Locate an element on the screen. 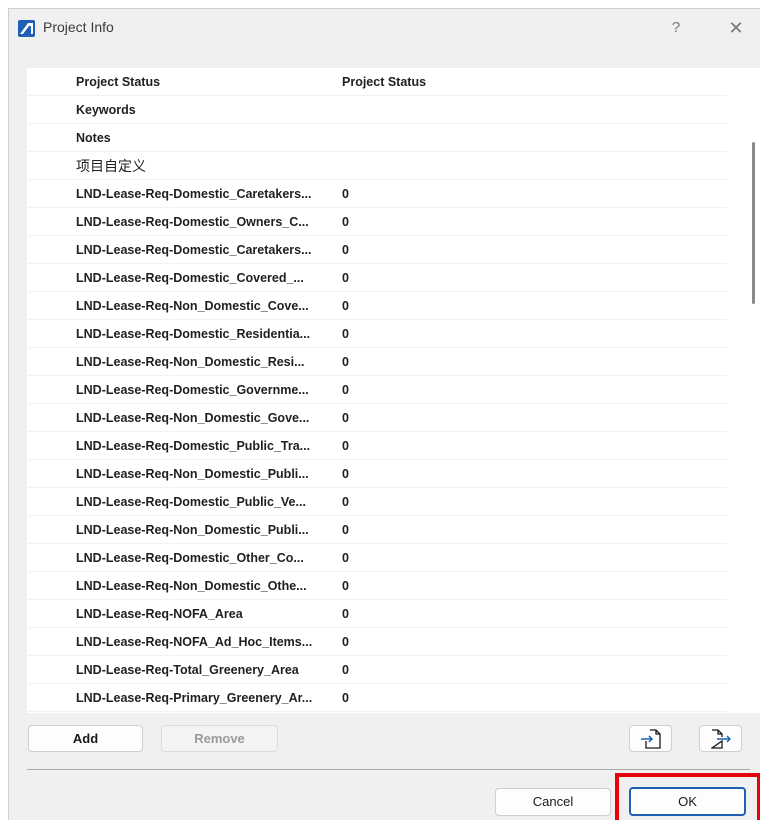 The width and height of the screenshot is (760, 820). help-button: ? is located at coordinates (676, 28).